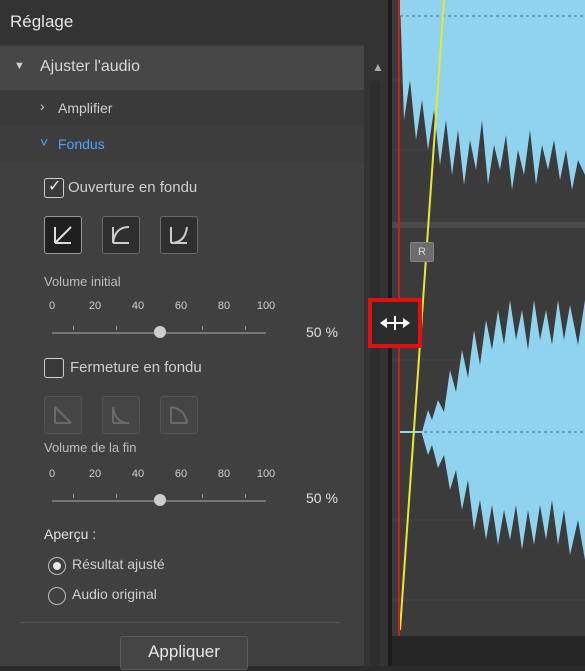 Image resolution: width=585 pixels, height=671 pixels. What do you see at coordinates (82, 281) in the screenshot?
I see `volume-initial-label: Volume initial` at bounding box center [82, 281].